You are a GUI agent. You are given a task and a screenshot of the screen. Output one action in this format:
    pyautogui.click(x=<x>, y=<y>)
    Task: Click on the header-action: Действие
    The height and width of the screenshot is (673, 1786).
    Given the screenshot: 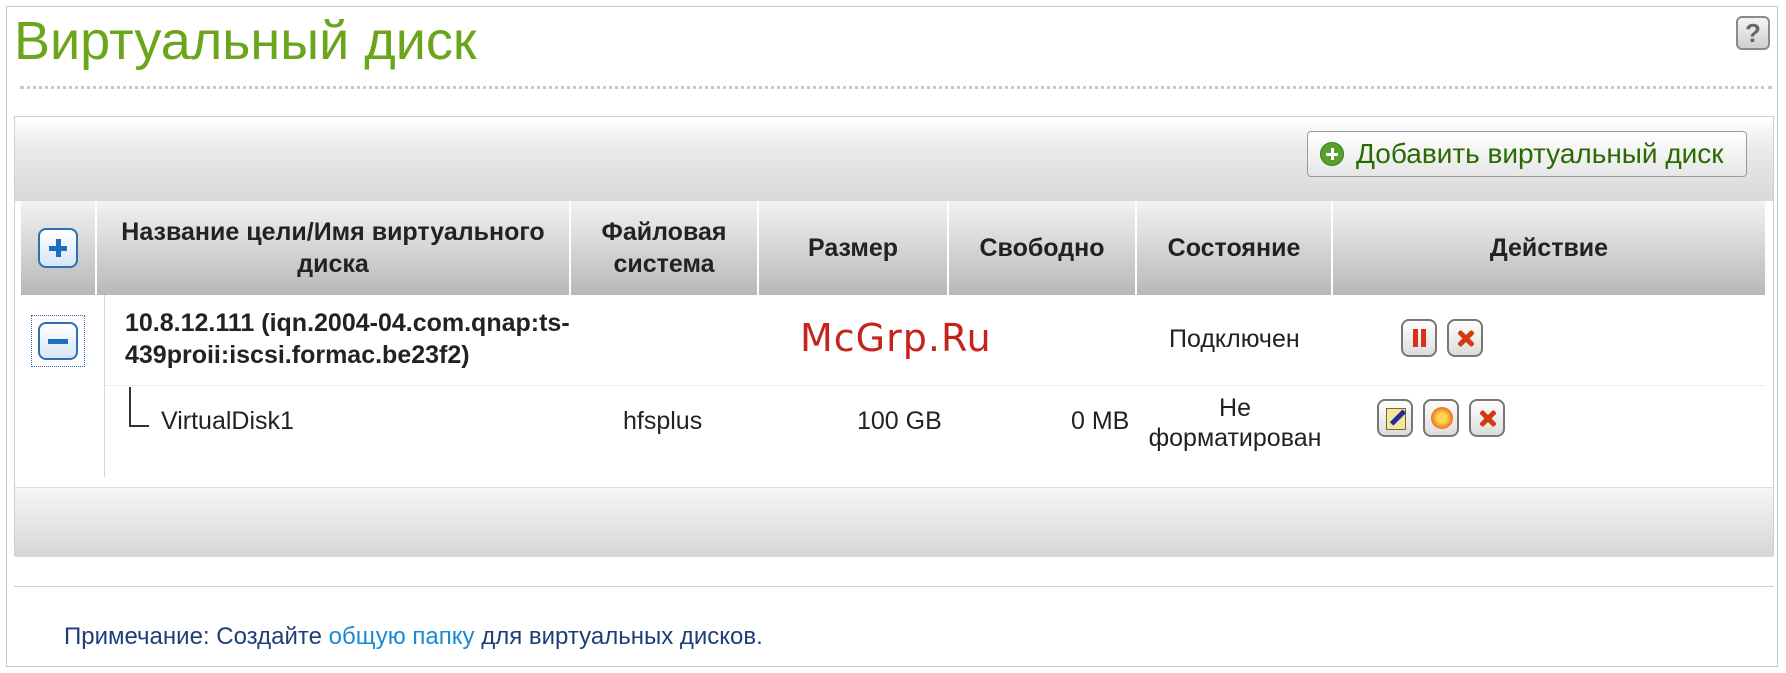 What is the action you would take?
    pyautogui.click(x=1549, y=248)
    